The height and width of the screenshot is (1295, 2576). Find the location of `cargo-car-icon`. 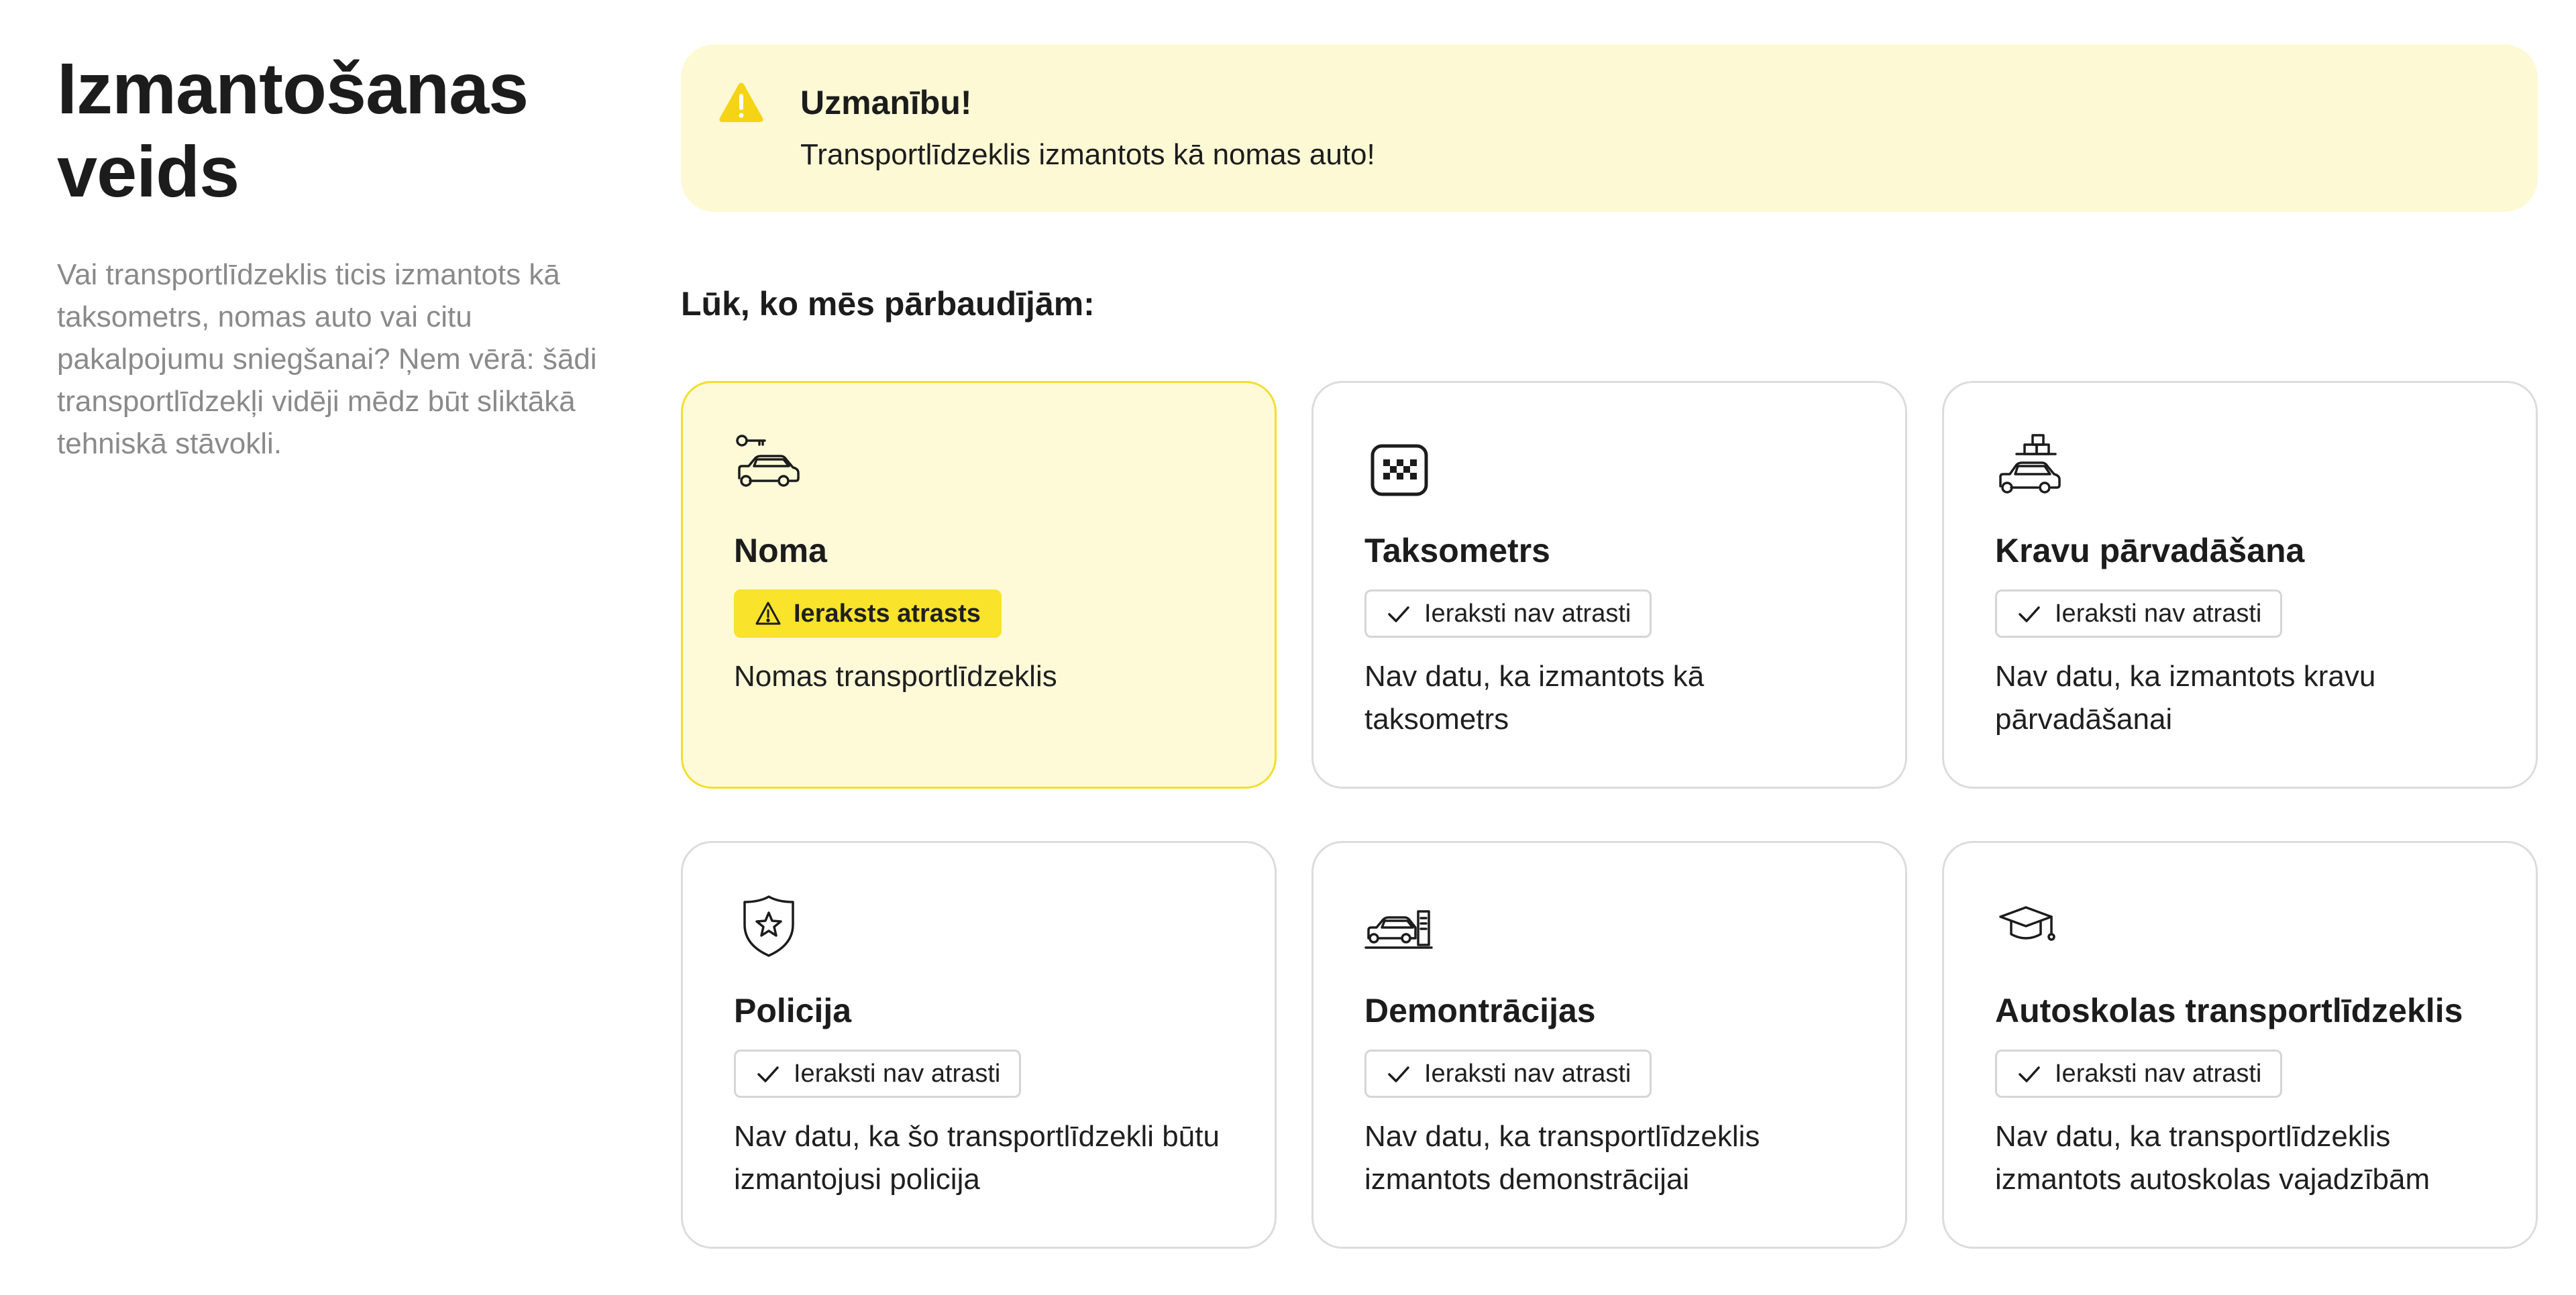

cargo-car-icon is located at coordinates (2030, 466).